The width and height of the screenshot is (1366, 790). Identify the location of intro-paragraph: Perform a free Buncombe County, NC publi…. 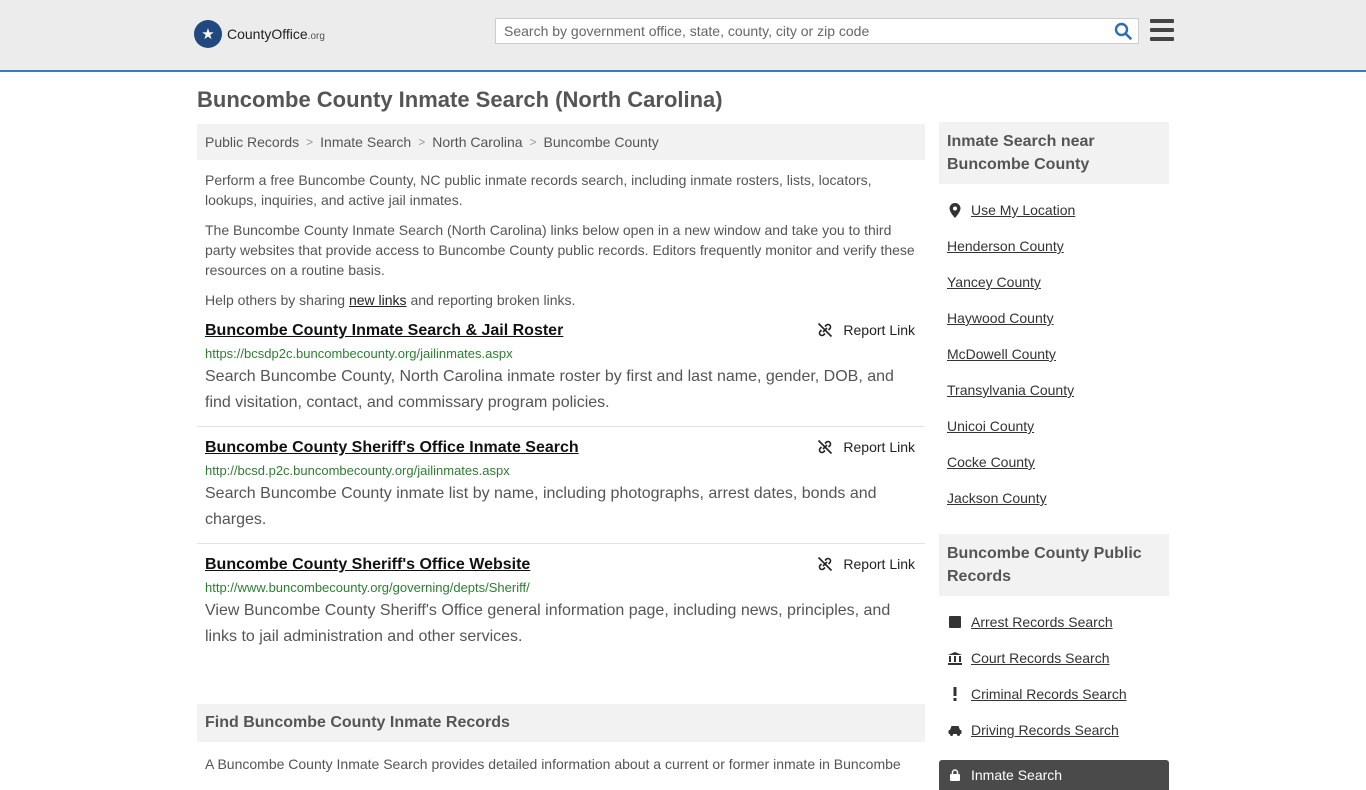
(538, 190).